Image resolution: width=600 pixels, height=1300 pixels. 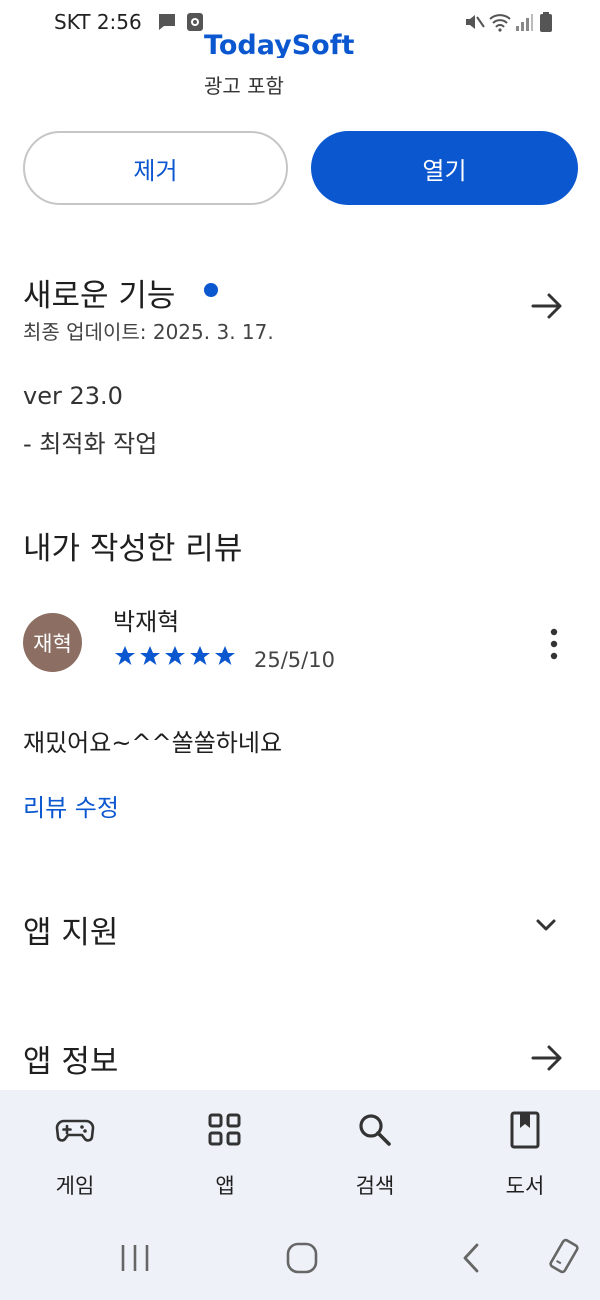 What do you see at coordinates (135, 1260) in the screenshot?
I see `recent-apps-icon` at bounding box center [135, 1260].